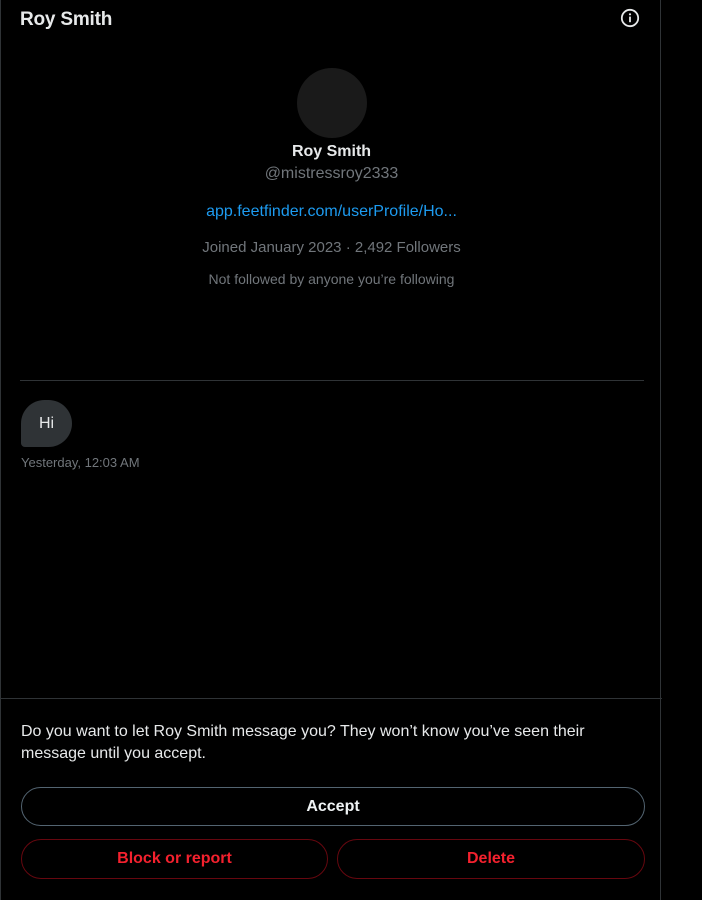 This screenshot has width=702, height=900. I want to click on profile-join-followers: Joined January 2023 · 2,492 Followers, so click(331, 247).